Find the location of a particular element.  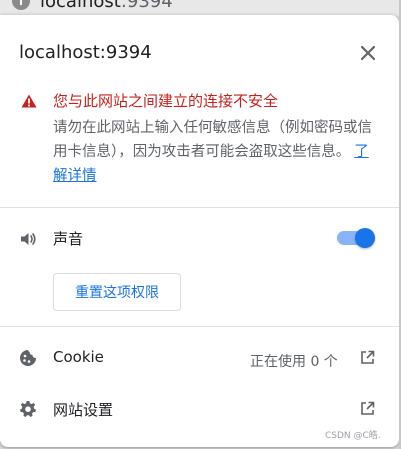

sound-toggle is located at coordinates (356, 237).